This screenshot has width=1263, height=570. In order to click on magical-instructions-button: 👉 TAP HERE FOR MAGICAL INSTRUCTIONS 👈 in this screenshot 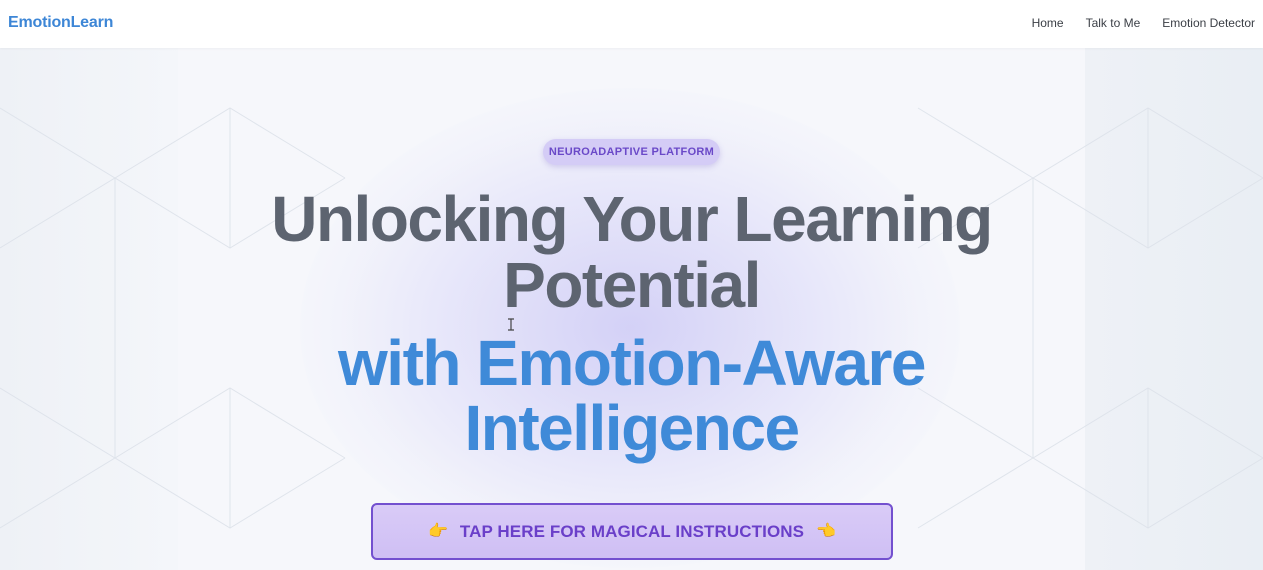, I will do `click(632, 531)`.